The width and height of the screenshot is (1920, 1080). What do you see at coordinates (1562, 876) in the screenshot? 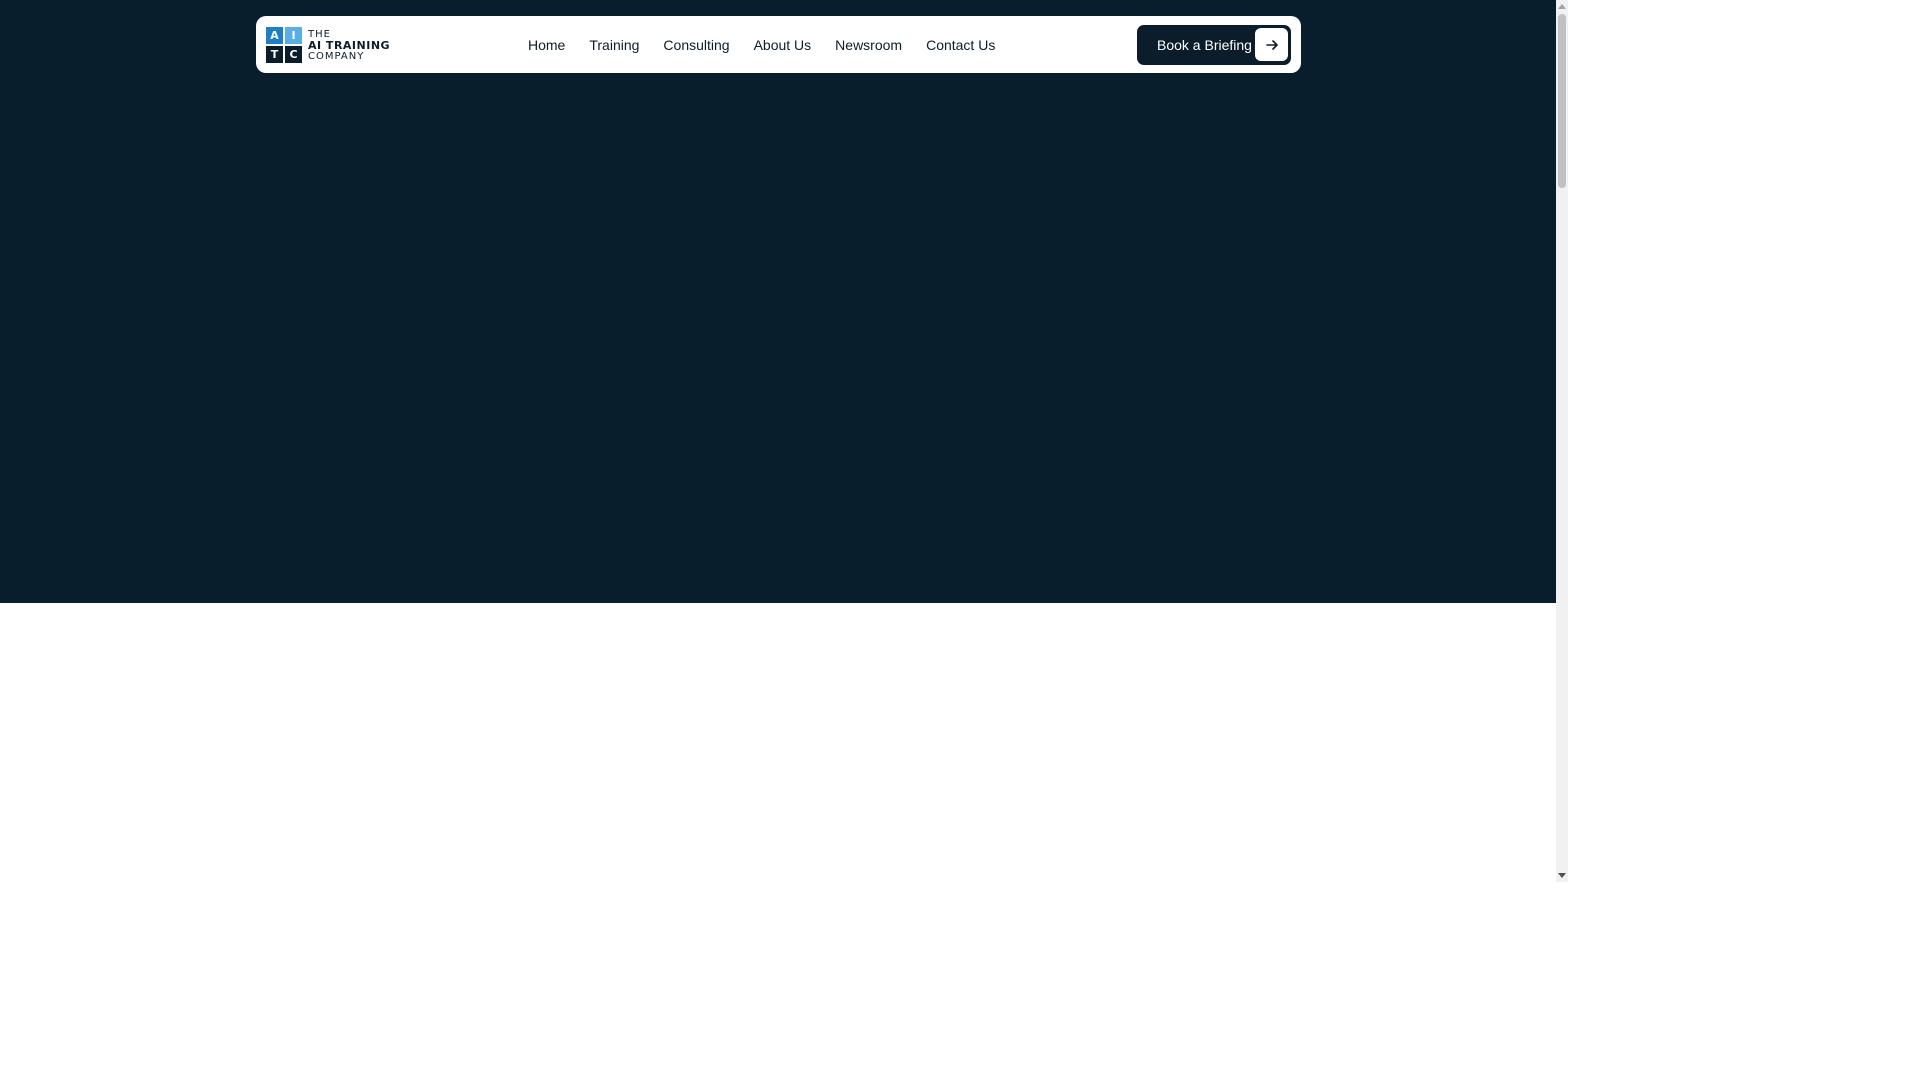
I see `scroll-down-arrow-icon` at bounding box center [1562, 876].